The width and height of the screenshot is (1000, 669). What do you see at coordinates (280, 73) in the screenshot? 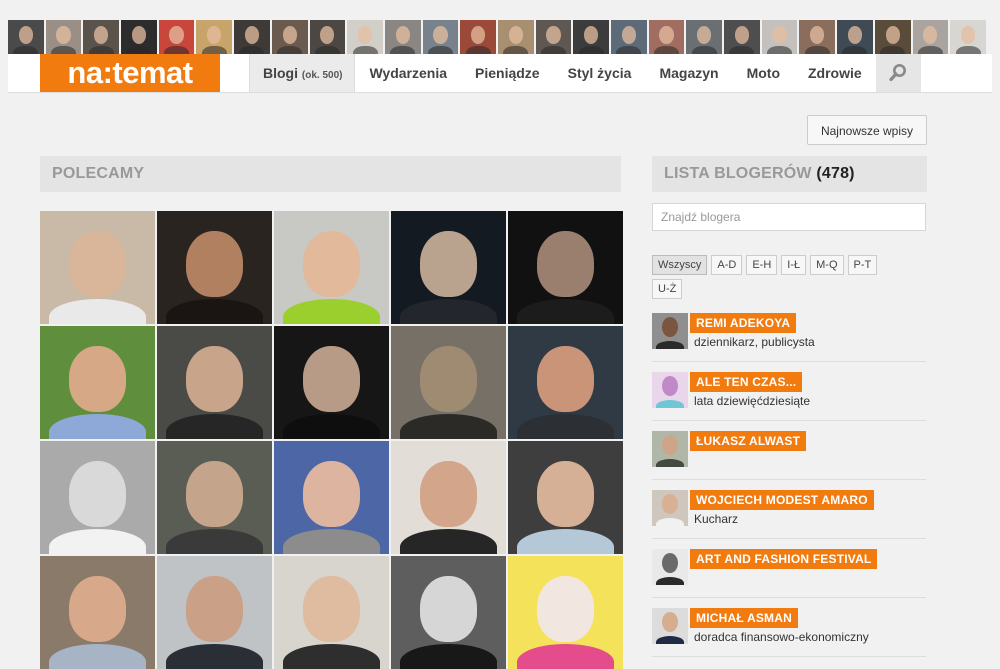
I see `nav-item-label: Blogi` at bounding box center [280, 73].